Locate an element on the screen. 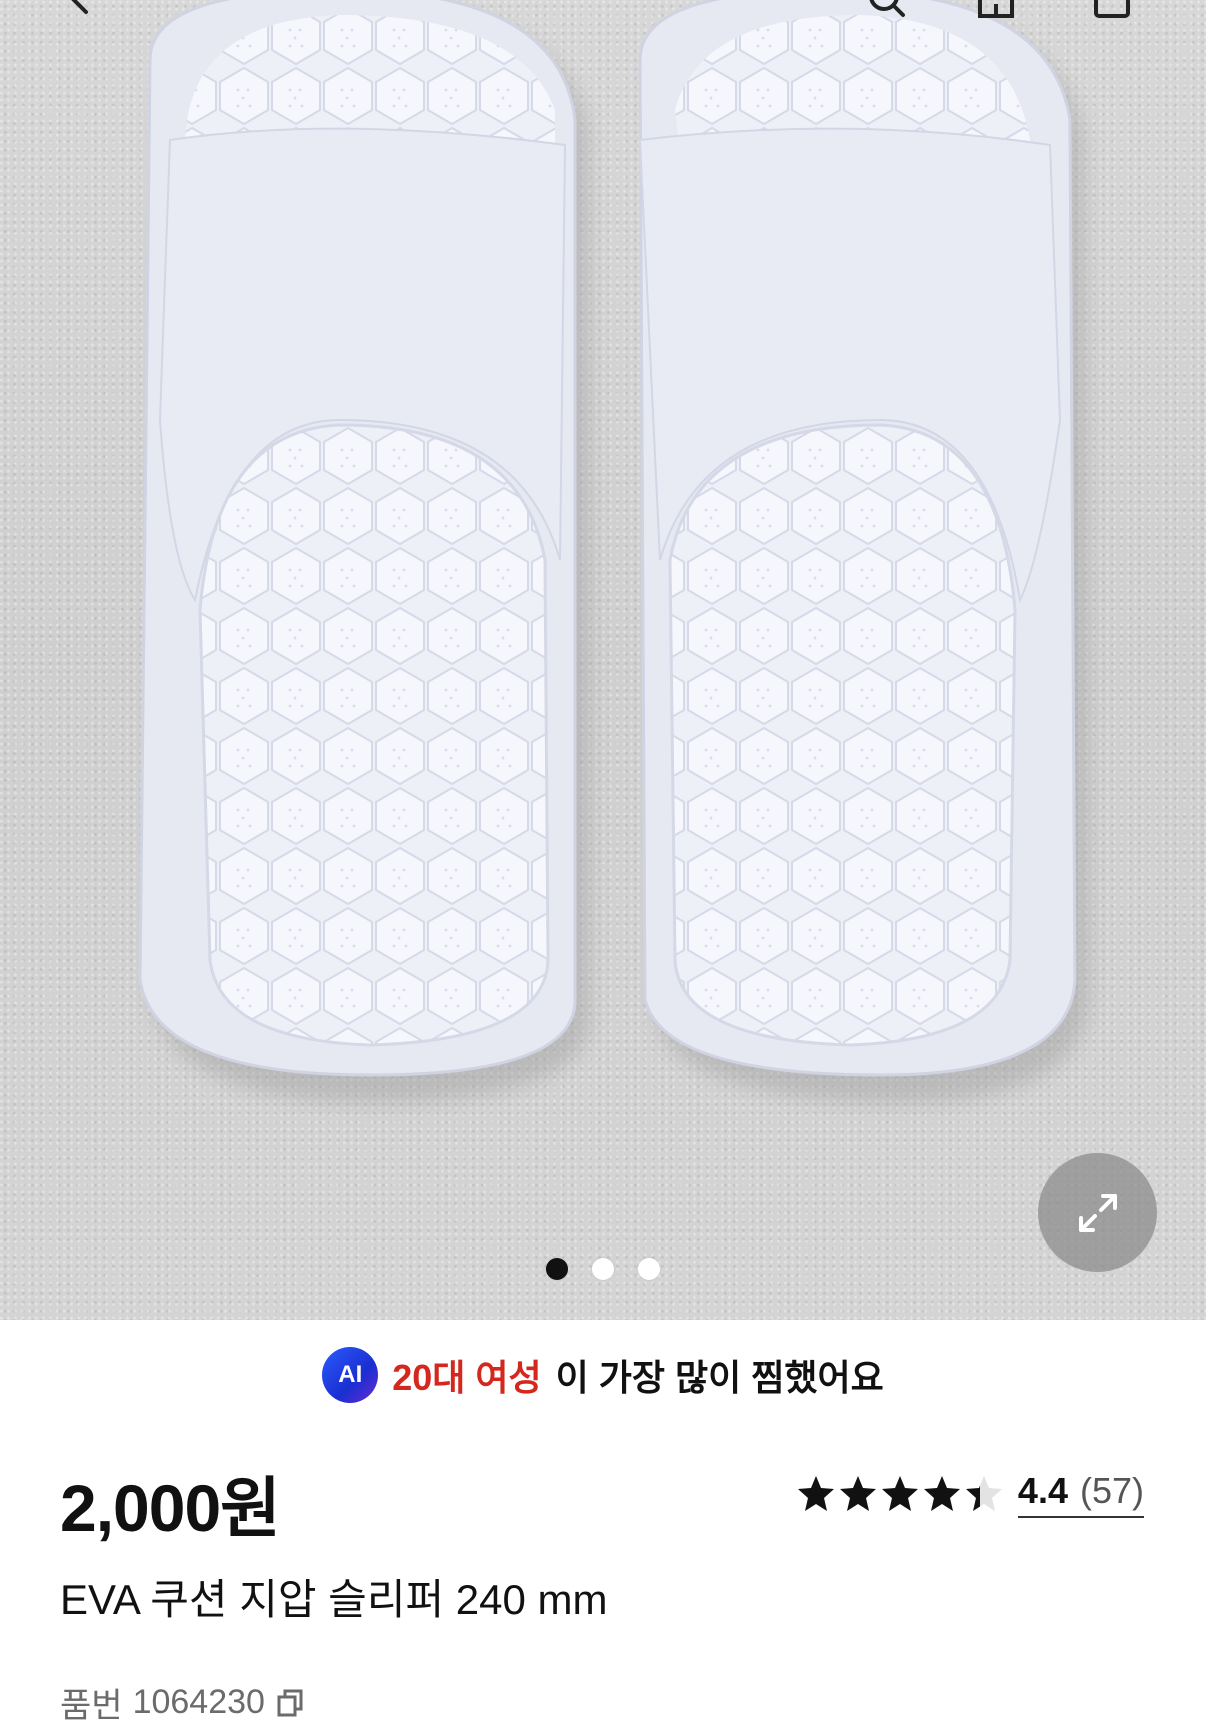 This screenshot has width=1206, height=1731. ai-highlight-text: 20대 여성 is located at coordinates (467, 1377).